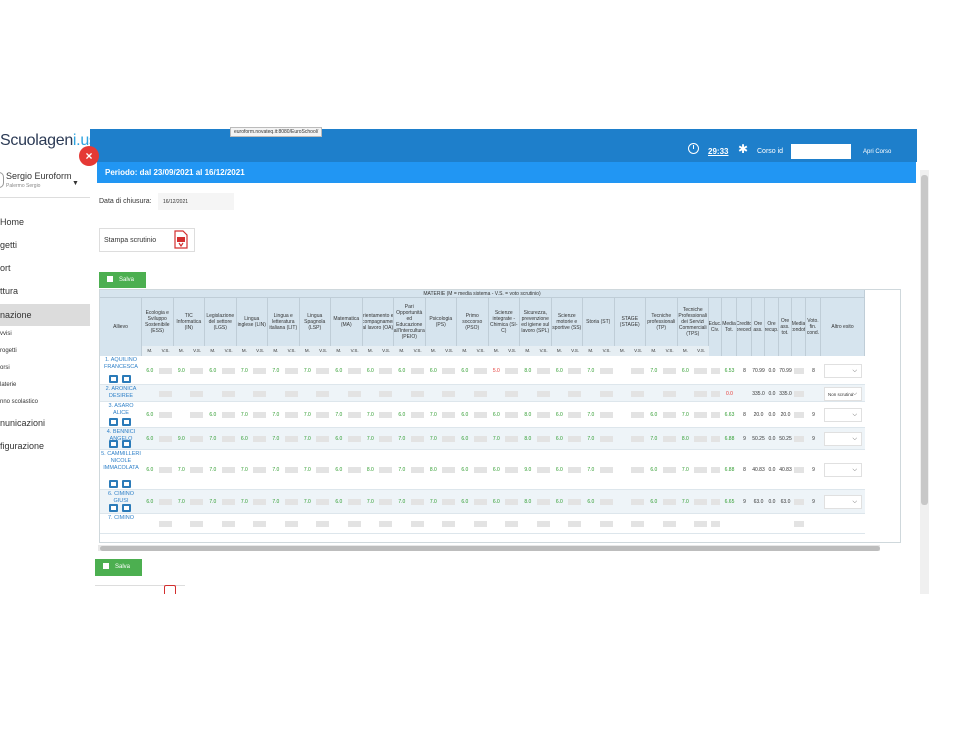 This screenshot has height=750, width=960. Describe the element at coordinates (821, 151) in the screenshot. I see `corso-id-input` at that location.